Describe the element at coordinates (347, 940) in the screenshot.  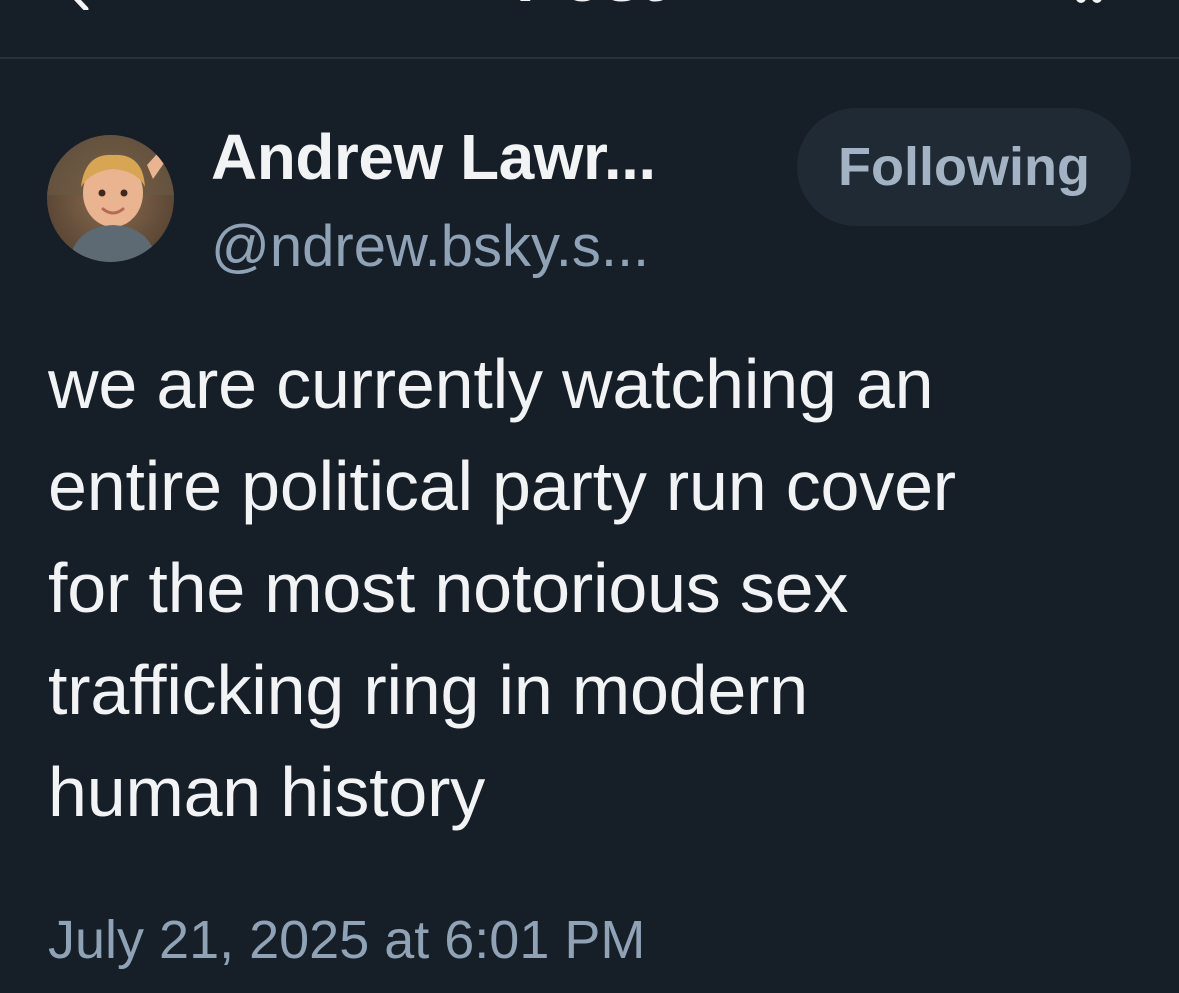
I see `post-timestamp: July 21, 2025 at 6:01 PM` at that location.